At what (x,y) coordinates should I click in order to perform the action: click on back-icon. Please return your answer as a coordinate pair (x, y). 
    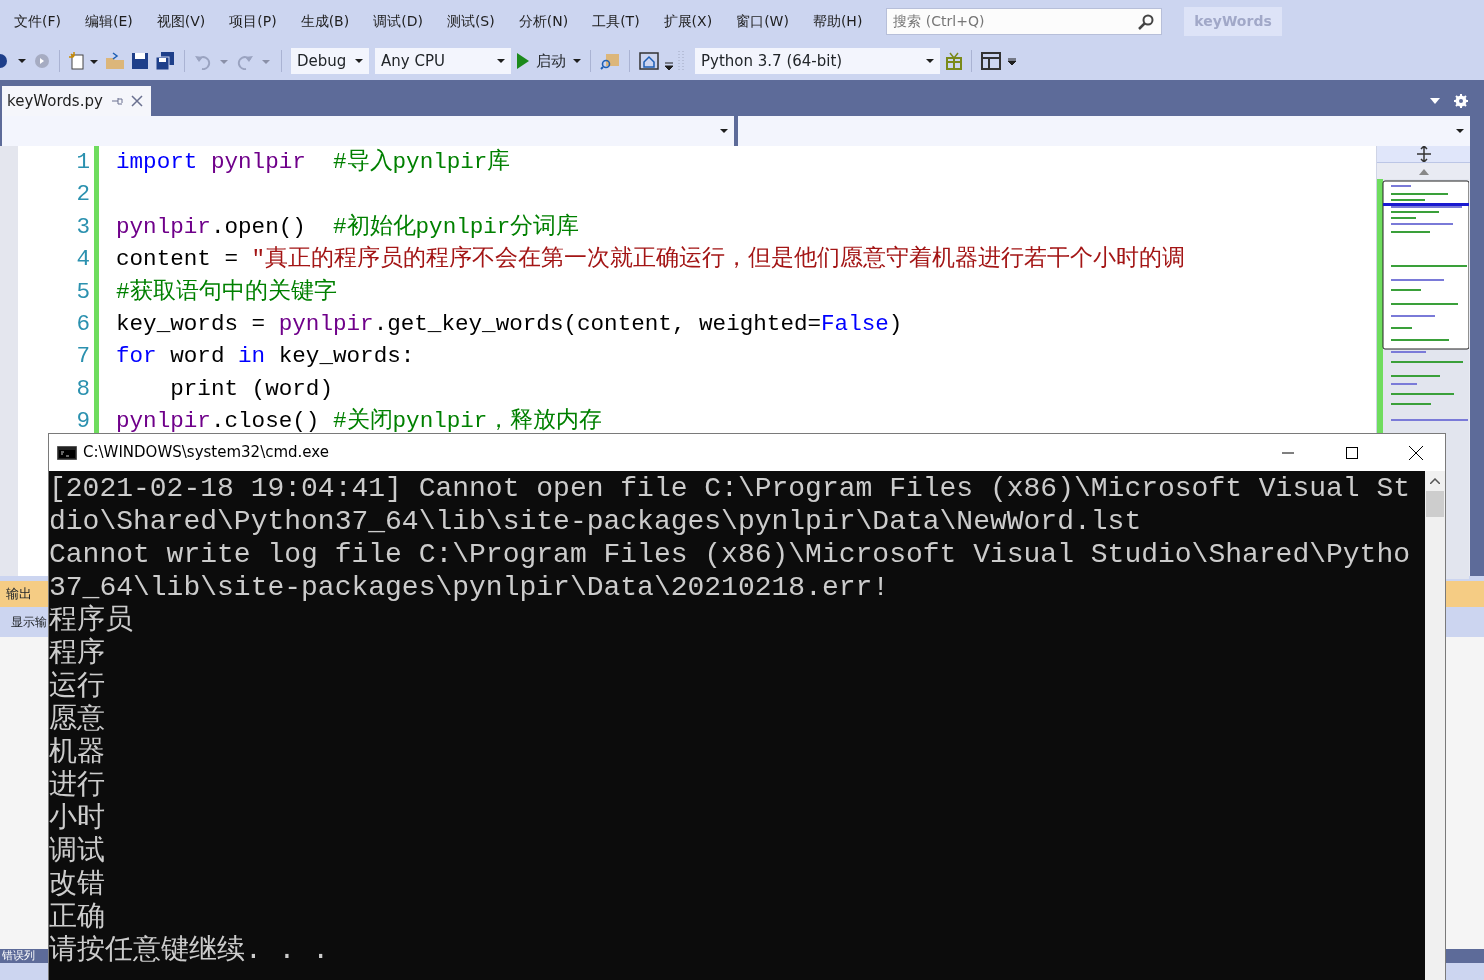
    Looking at the image, I should click on (14, 61).